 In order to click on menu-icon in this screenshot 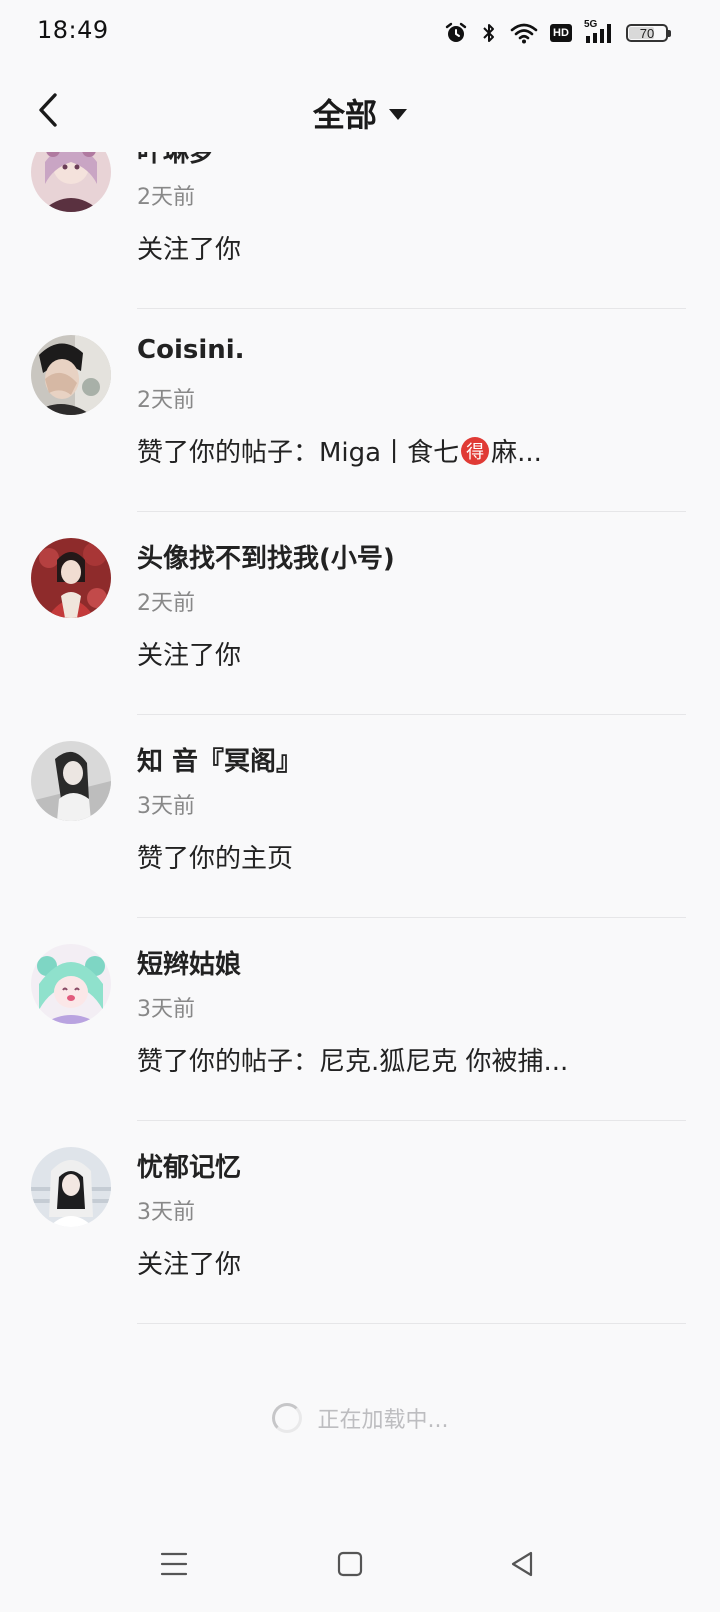, I will do `click(174, 1564)`.